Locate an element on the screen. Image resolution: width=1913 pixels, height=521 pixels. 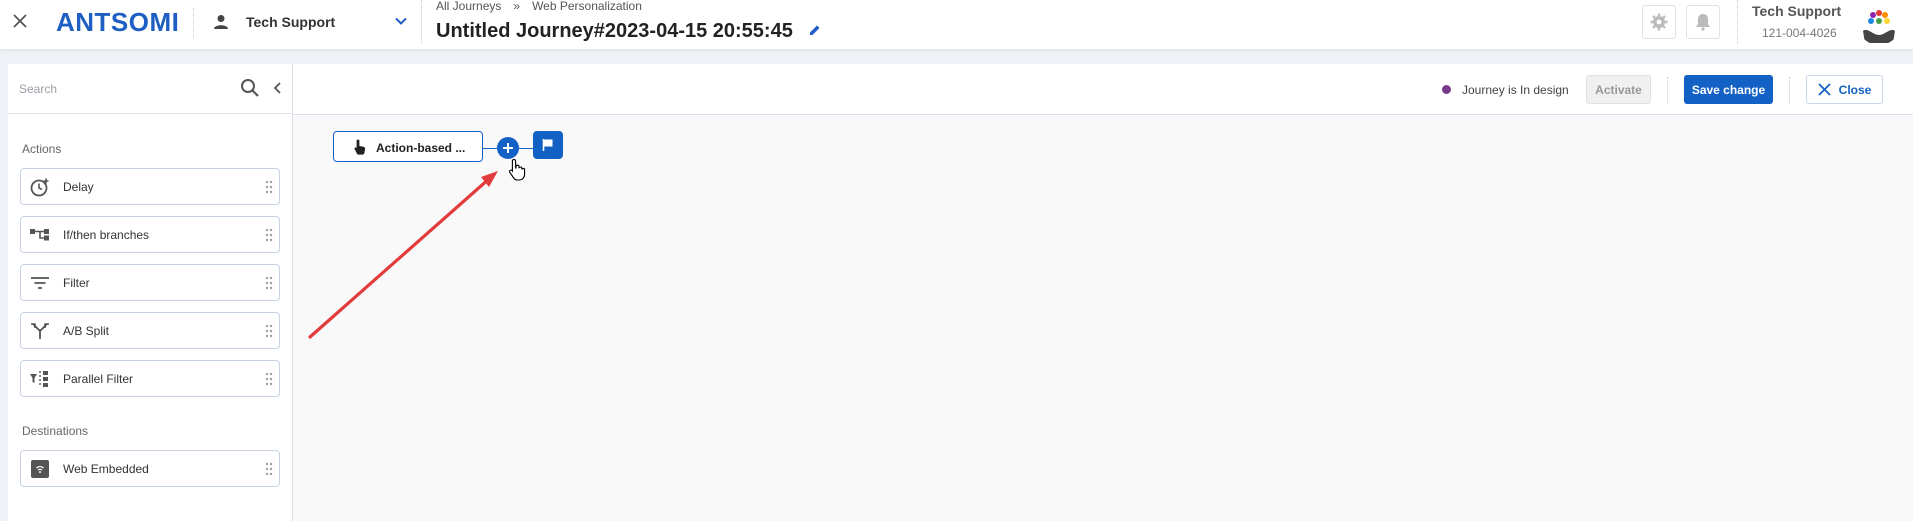
notifications-button is located at coordinates (1703, 22).